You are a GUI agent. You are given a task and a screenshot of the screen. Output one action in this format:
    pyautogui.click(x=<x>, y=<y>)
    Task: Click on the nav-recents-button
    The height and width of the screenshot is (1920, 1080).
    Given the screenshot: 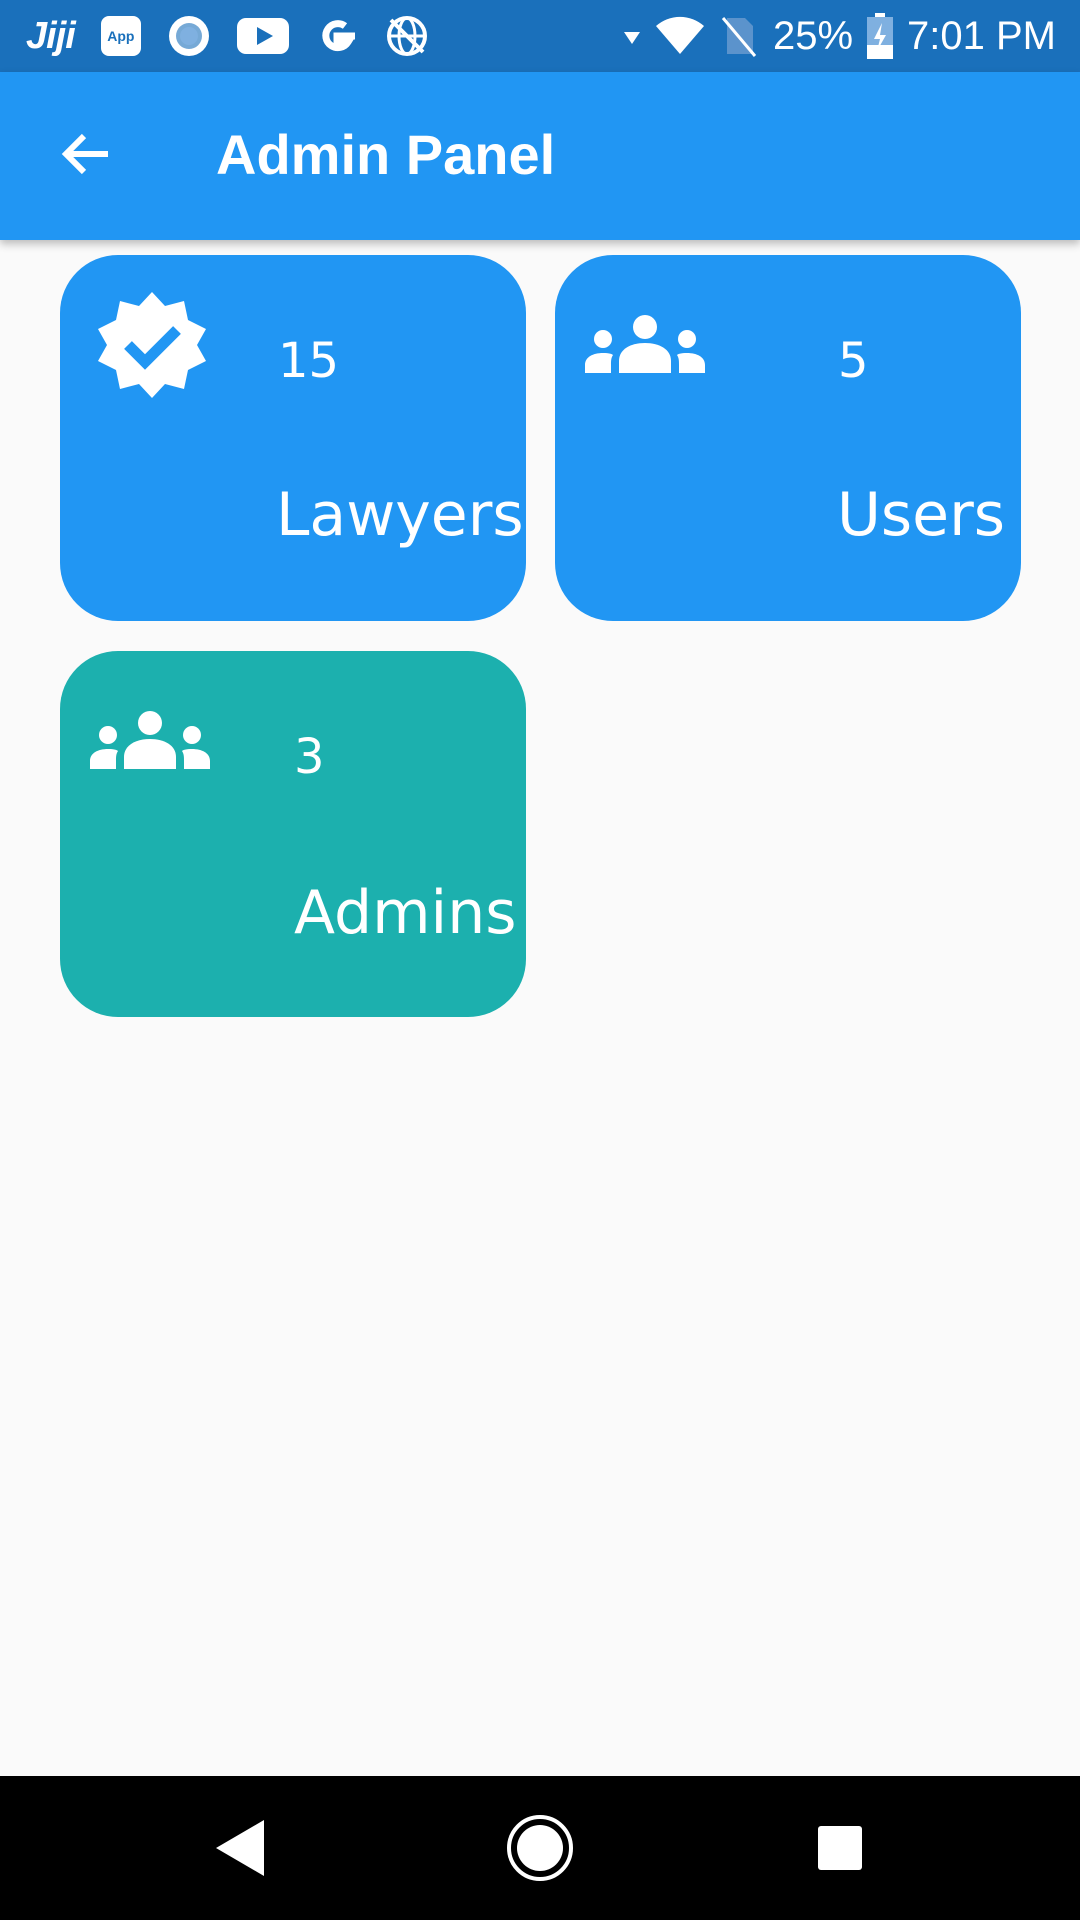 What is the action you would take?
    pyautogui.click(x=840, y=1850)
    